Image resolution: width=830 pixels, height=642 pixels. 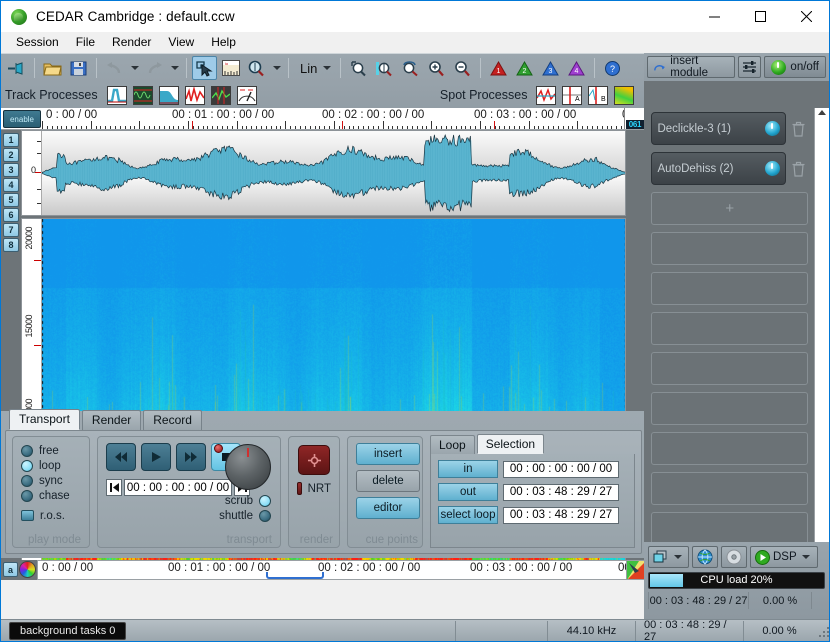 I want to click on insert-module-button: insert module, so click(x=691, y=67).